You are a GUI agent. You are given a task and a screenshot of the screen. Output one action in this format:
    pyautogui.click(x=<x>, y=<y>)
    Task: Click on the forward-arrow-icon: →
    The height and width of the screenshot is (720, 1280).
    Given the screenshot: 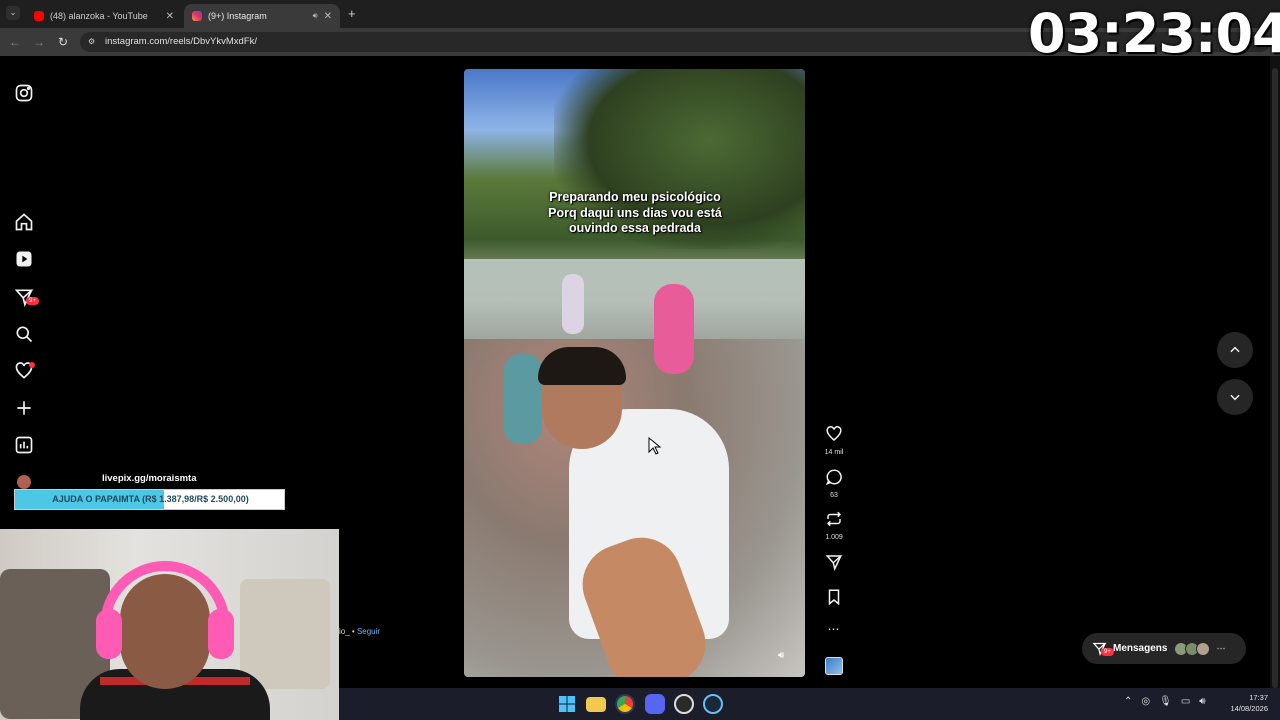 What is the action you would take?
    pyautogui.click(x=39, y=42)
    